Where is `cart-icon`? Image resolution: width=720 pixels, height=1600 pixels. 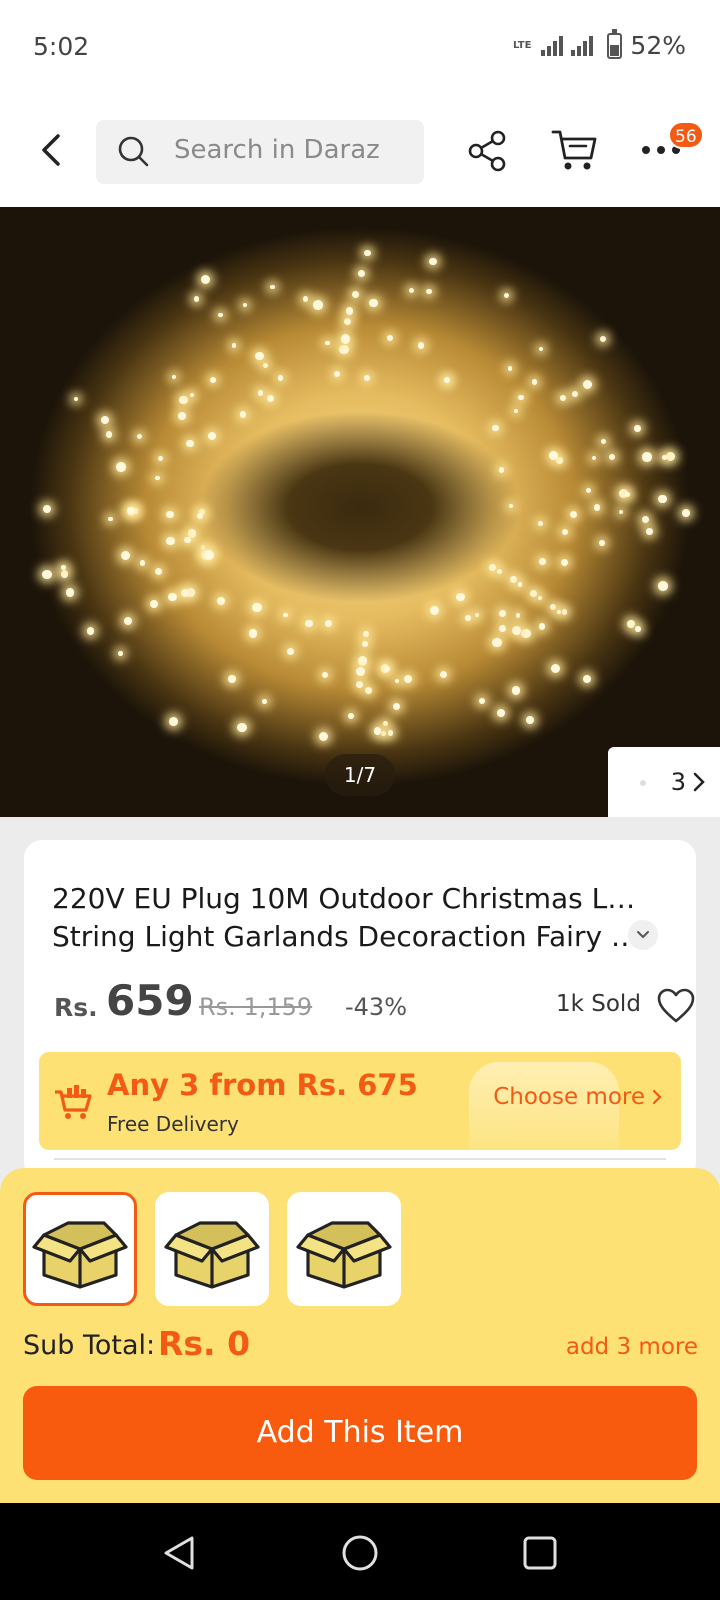
cart-icon is located at coordinates (574, 150).